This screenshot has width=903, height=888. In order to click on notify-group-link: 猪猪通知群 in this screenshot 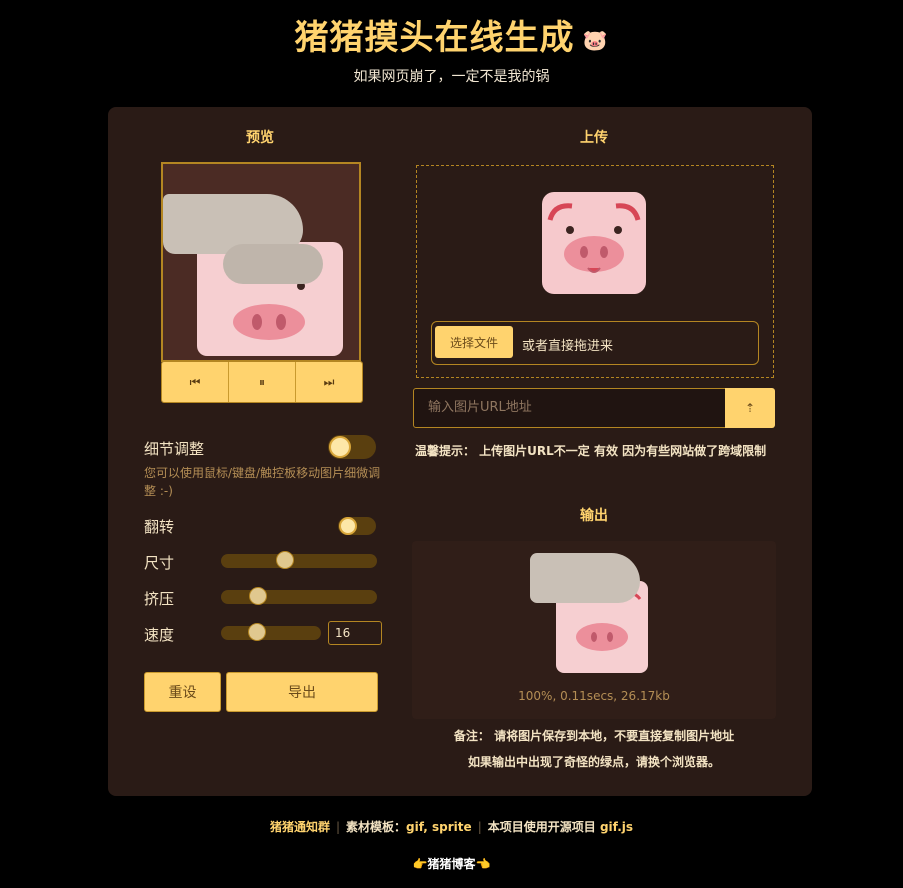, I will do `click(300, 827)`.